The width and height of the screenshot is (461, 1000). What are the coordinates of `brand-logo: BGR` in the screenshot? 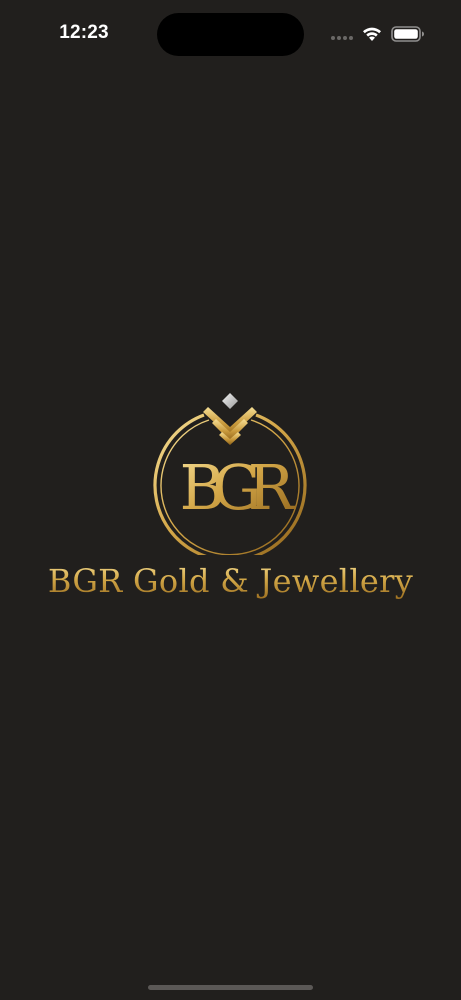 It's located at (231, 474).